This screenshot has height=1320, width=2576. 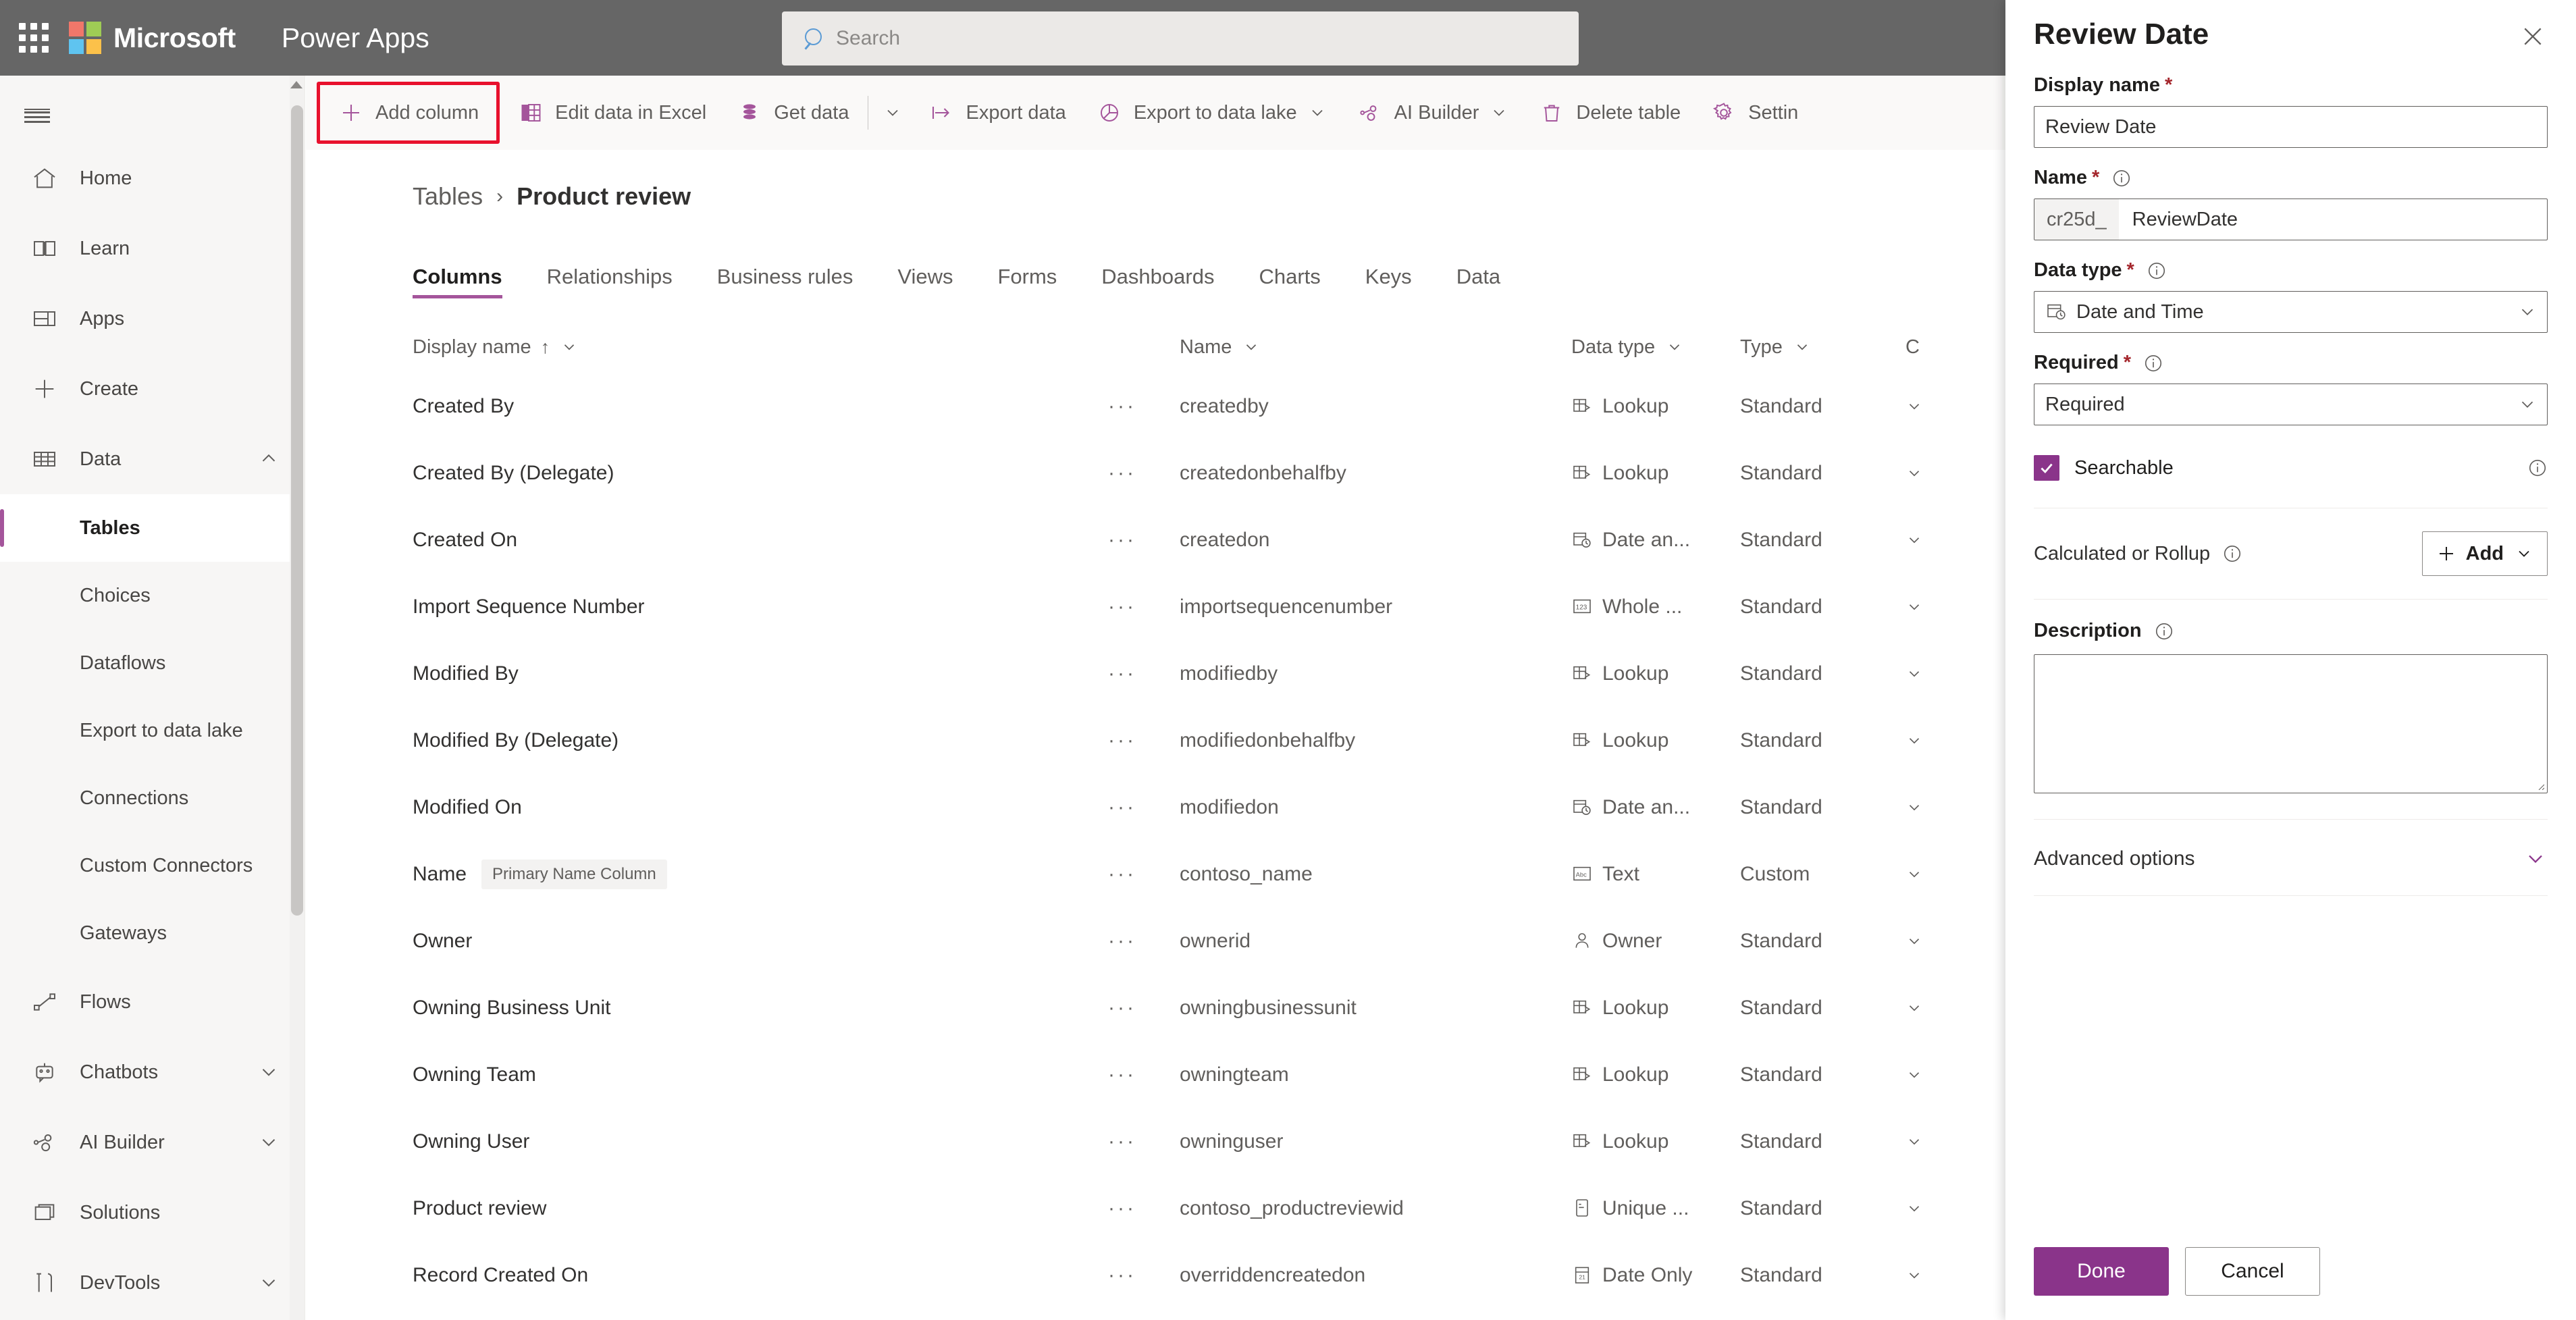 I want to click on sidebar-item-chatbots: Chatbots, so click(x=152, y=1072).